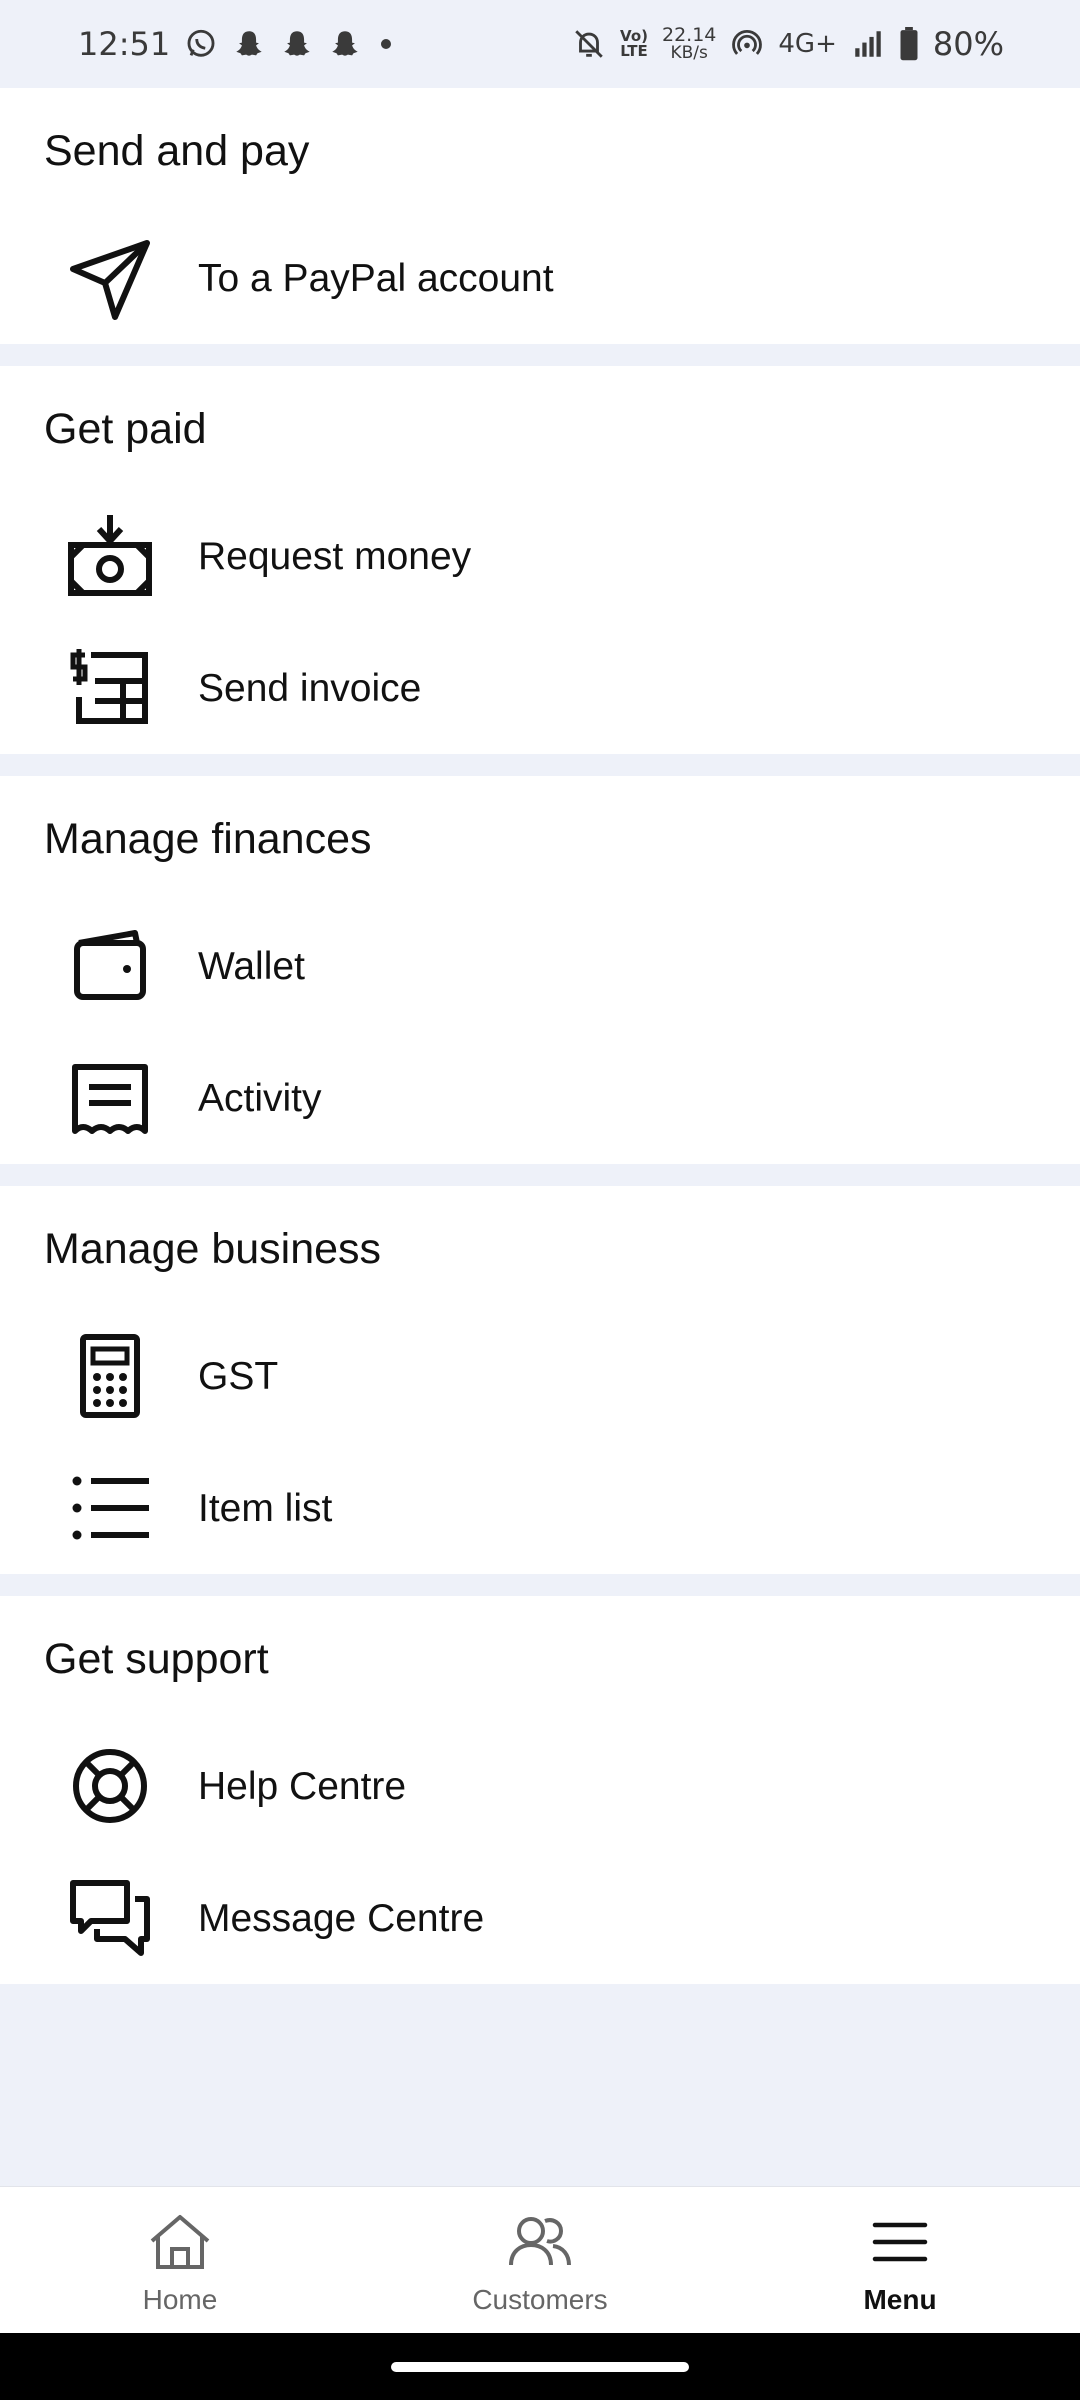 Image resolution: width=1080 pixels, height=2400 pixels. I want to click on section-send-and-pay: Send and pay To a PayPal account, so click(540, 216).